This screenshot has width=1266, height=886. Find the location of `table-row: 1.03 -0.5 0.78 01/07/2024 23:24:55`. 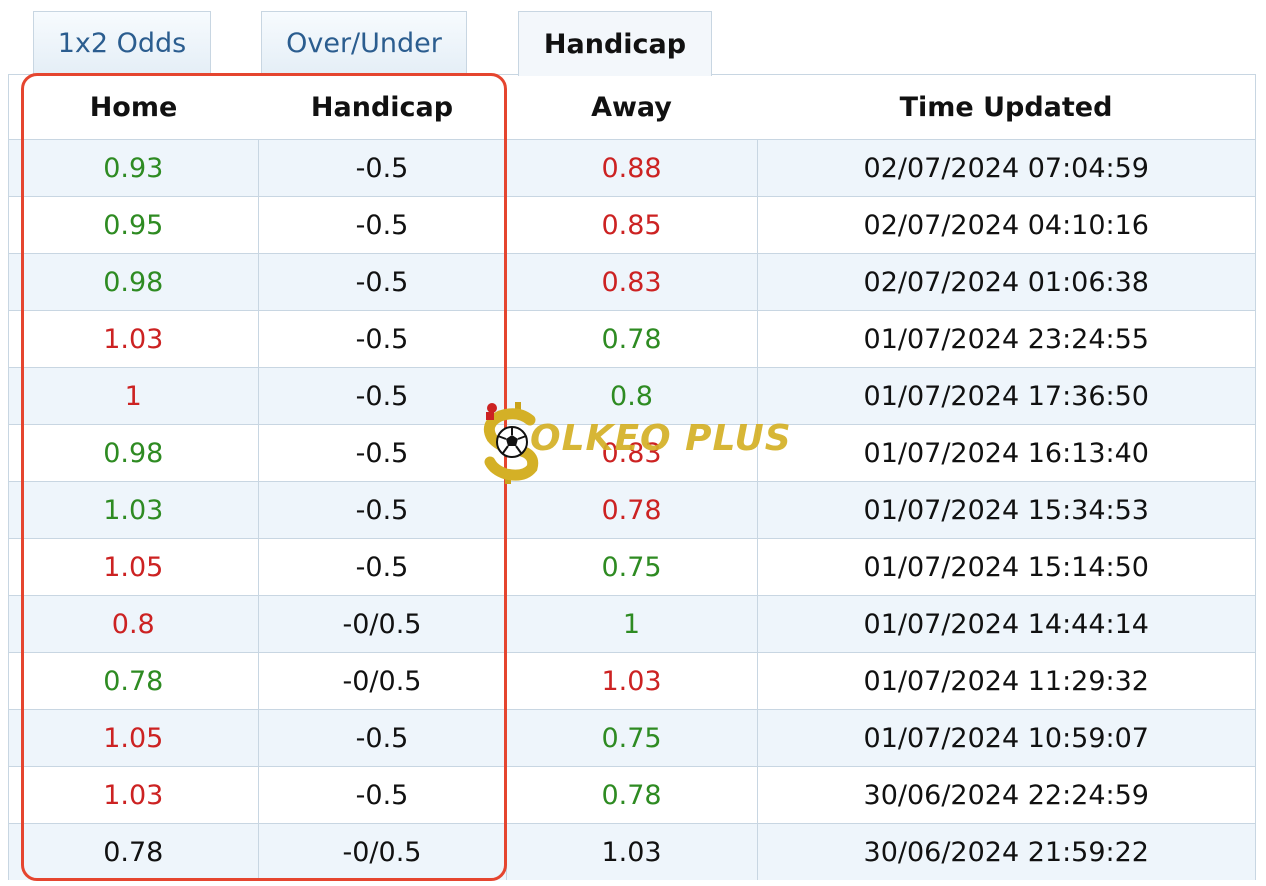

table-row: 1.03 -0.5 0.78 01/07/2024 23:24:55 is located at coordinates (632, 339).